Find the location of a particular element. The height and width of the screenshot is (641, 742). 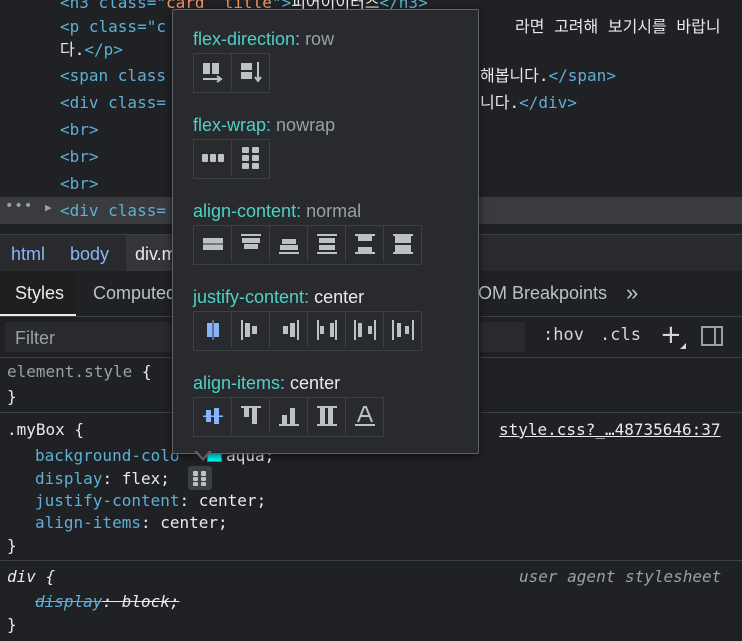

style-property: justify-content: center; is located at coordinates (150, 500).